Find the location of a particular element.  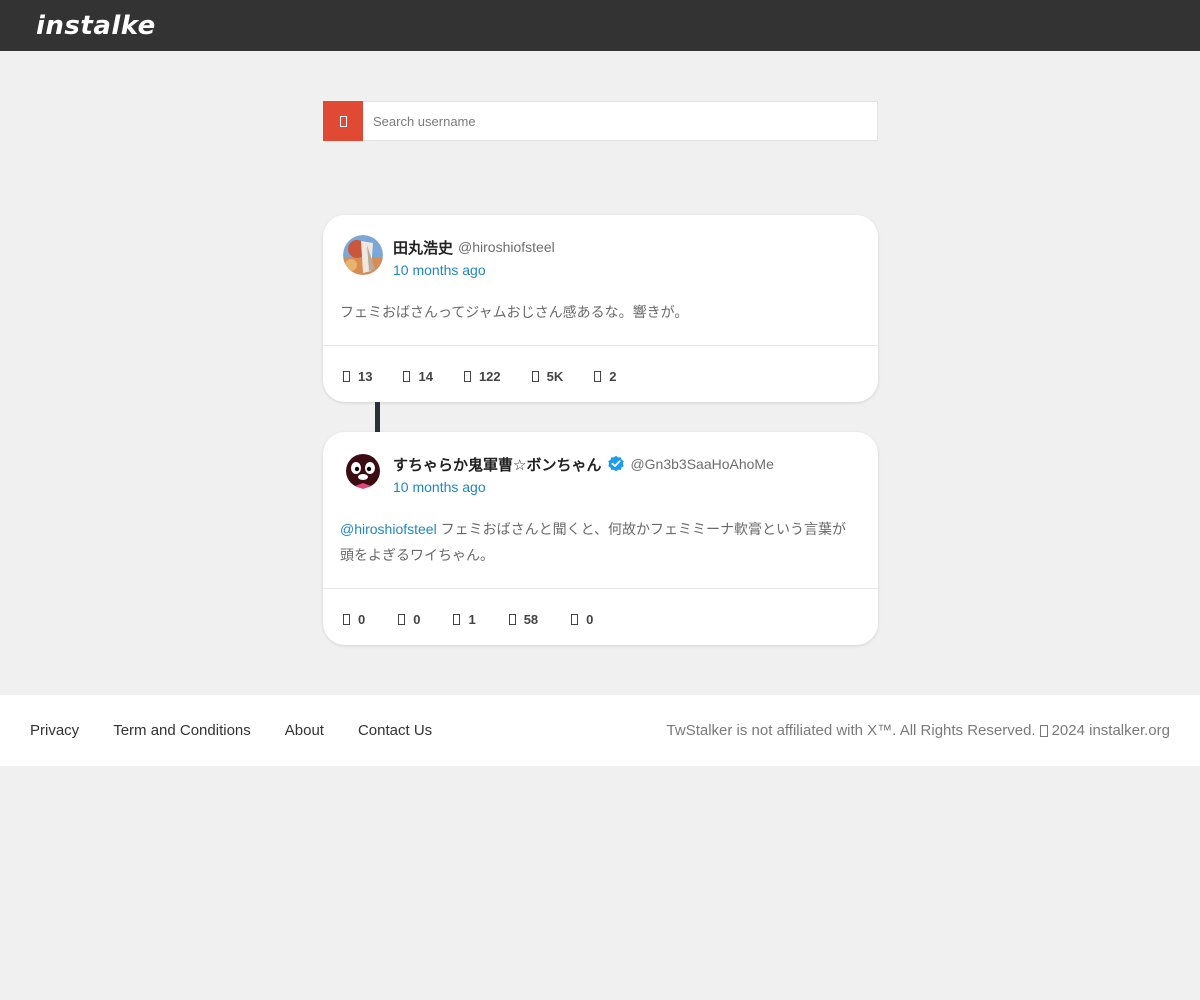

reply-count: 0 is located at coordinates (354, 619).